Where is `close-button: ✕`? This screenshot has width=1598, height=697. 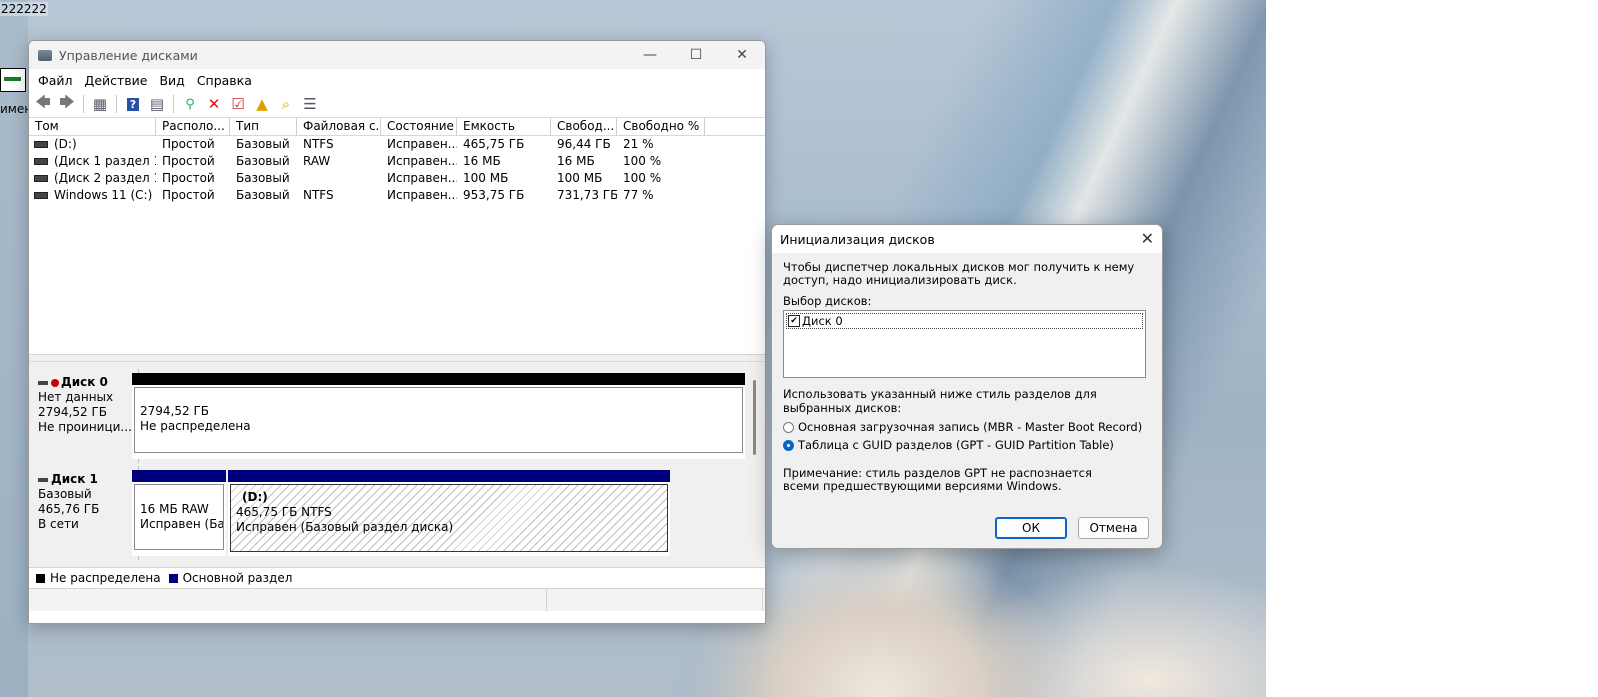
close-button: ✕ is located at coordinates (742, 55).